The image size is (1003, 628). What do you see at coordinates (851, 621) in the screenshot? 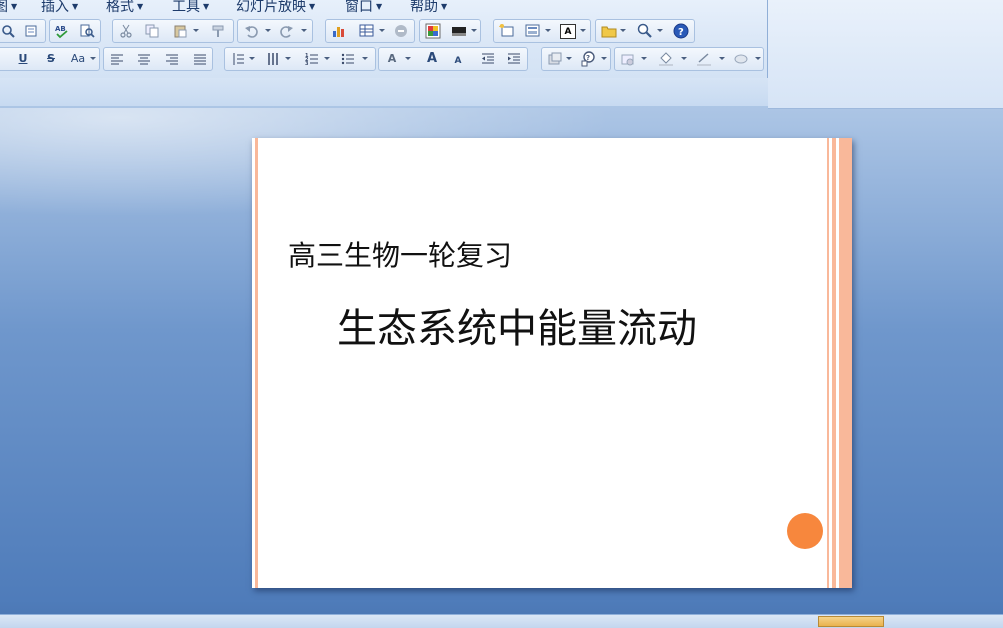
I see `normal-view-button` at bounding box center [851, 621].